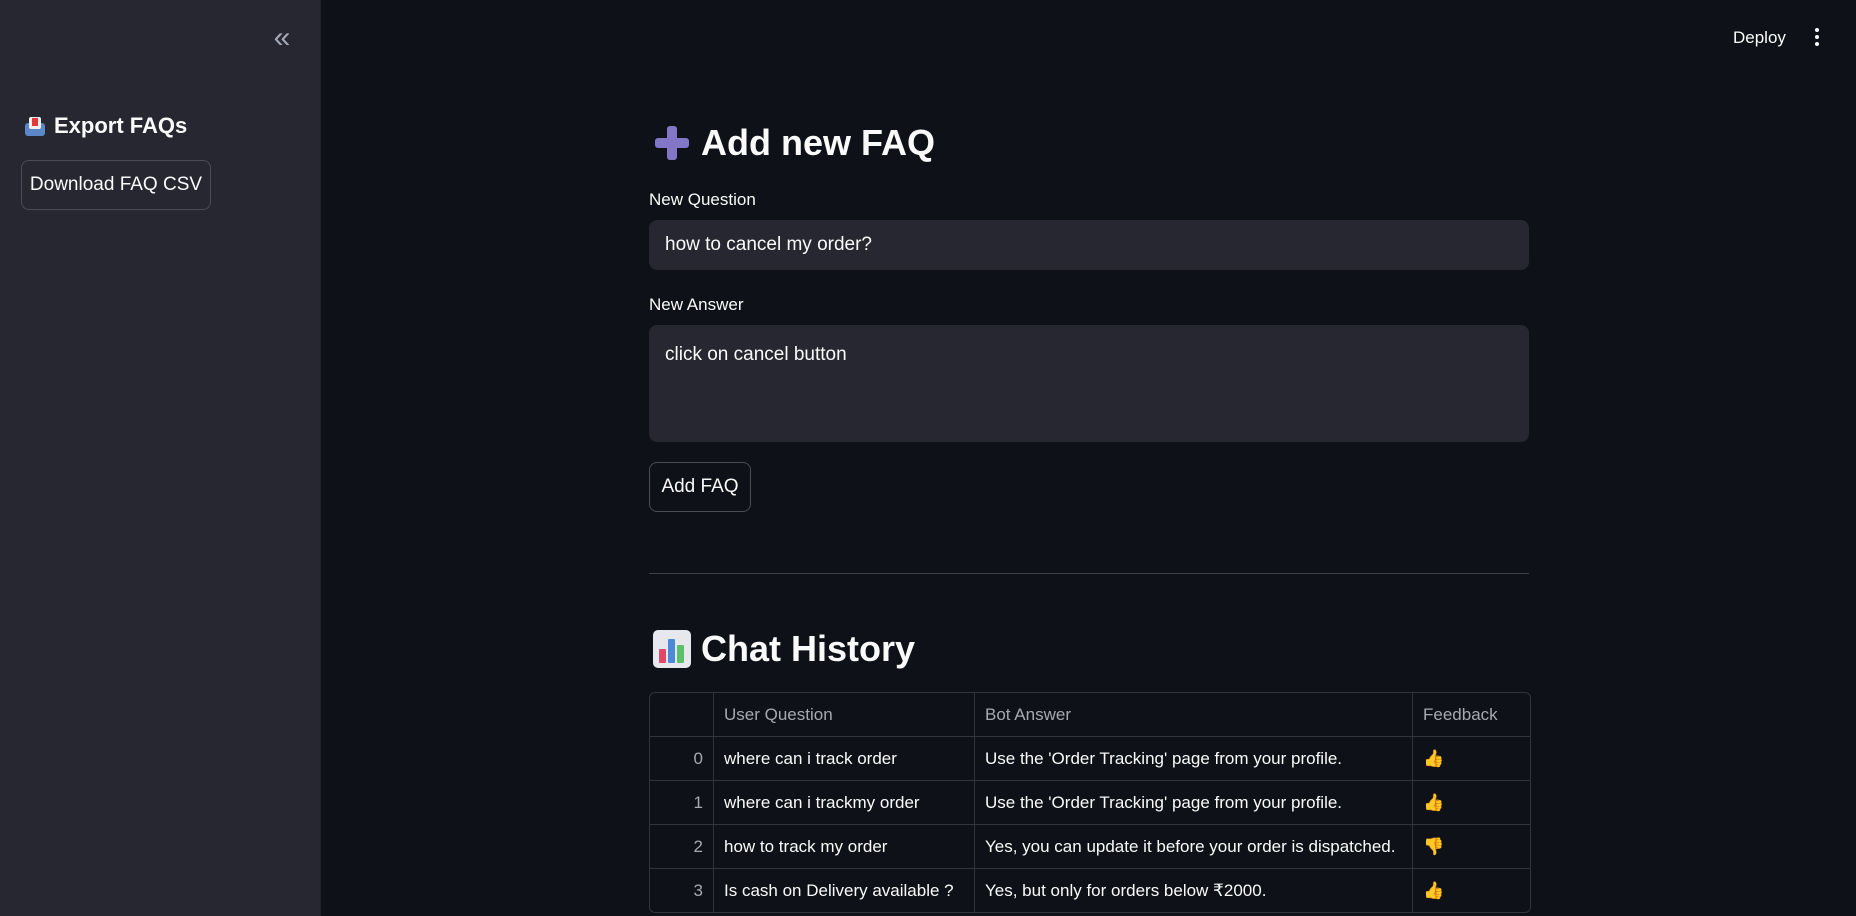  Describe the element at coordinates (808, 648) in the screenshot. I see `chat-history-title: Chat History` at that location.